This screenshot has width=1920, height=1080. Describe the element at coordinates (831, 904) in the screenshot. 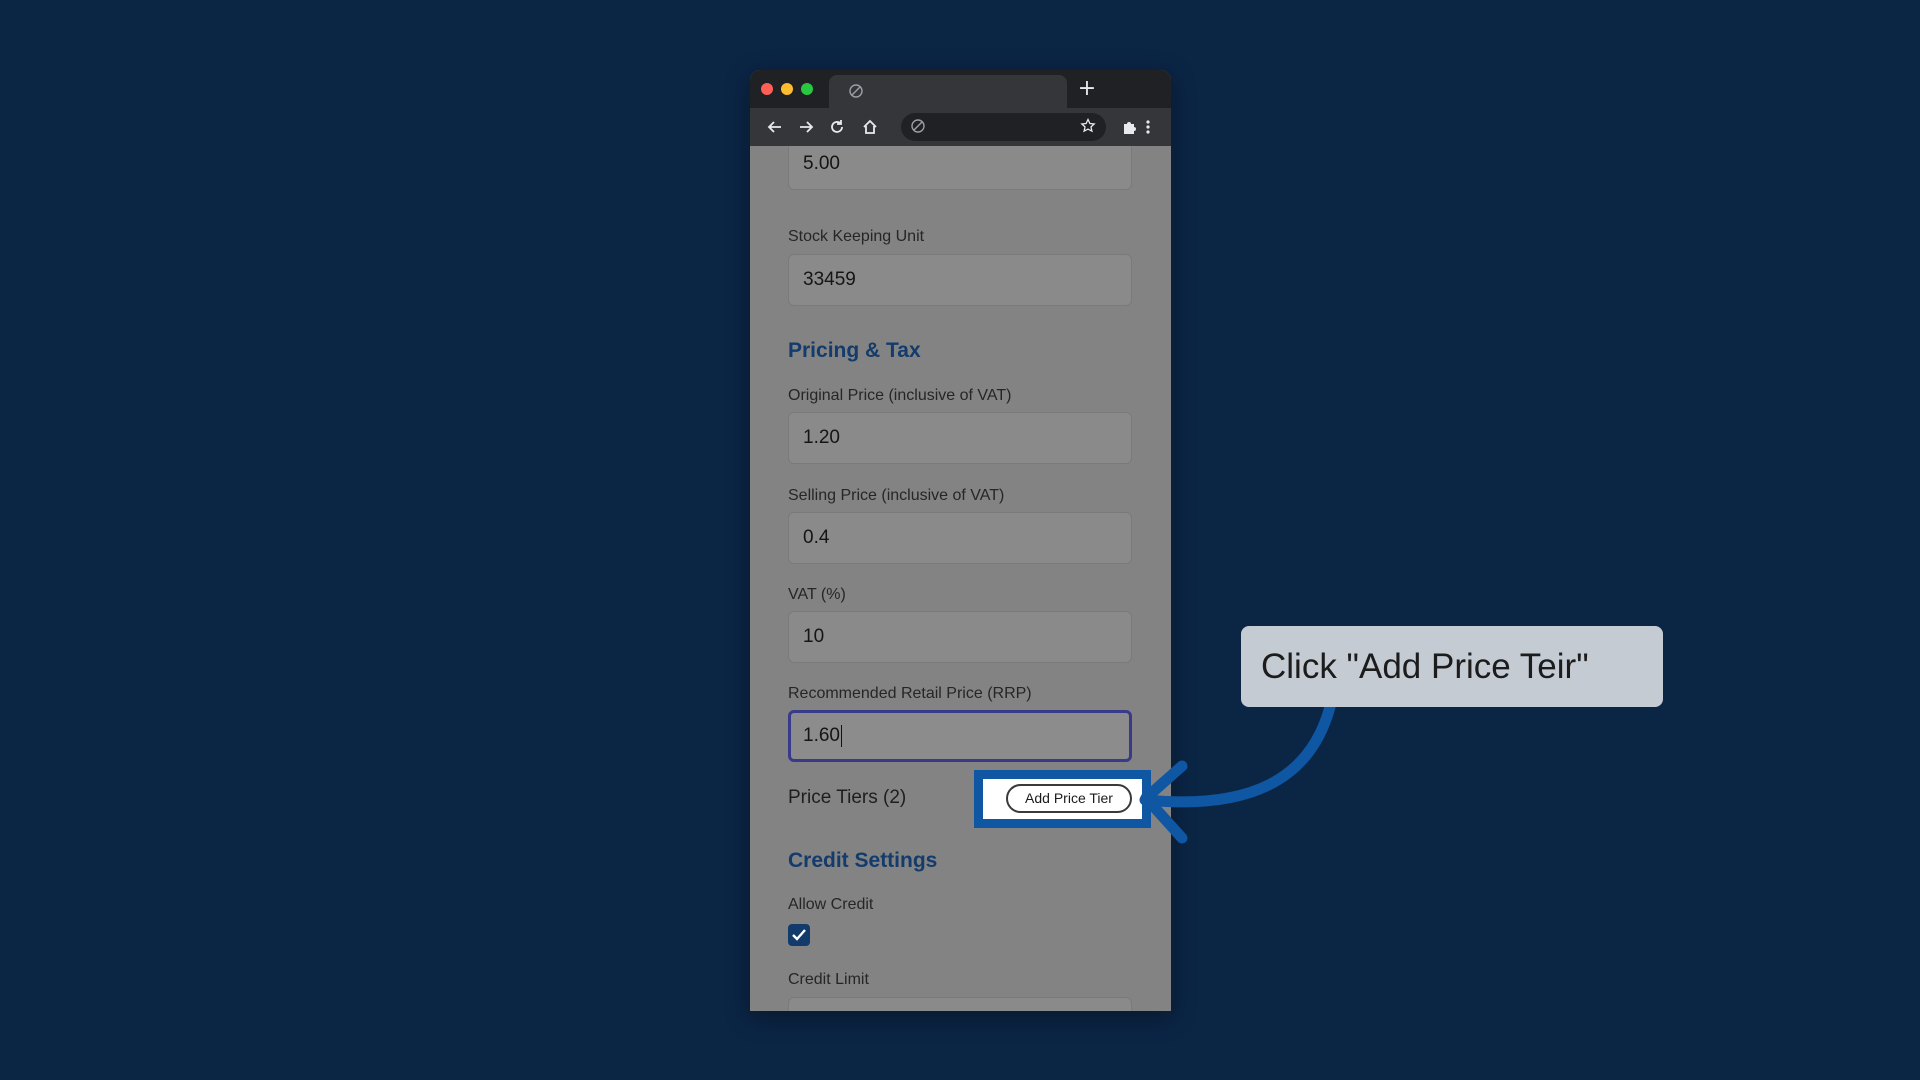

I see `allow-credit-label: Allow Credit` at that location.